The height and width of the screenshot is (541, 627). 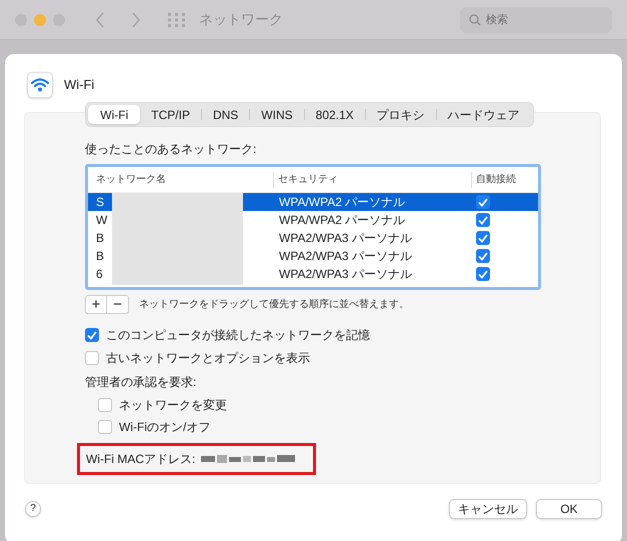 What do you see at coordinates (475, 20) in the screenshot?
I see `search-icon` at bounding box center [475, 20].